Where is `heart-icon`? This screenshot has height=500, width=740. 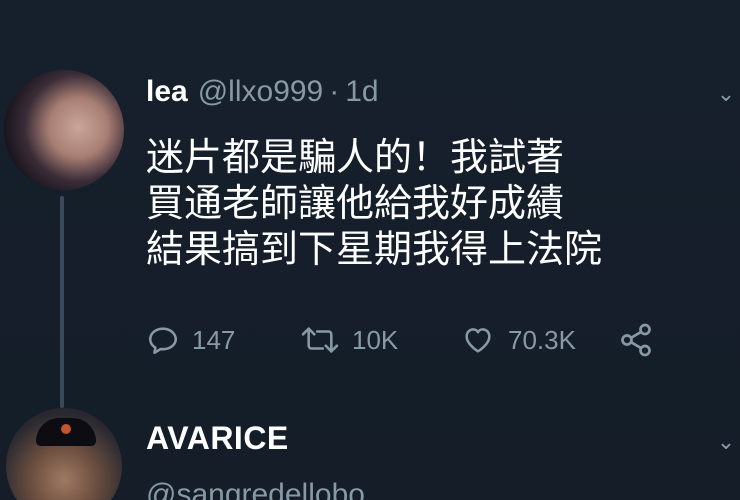 heart-icon is located at coordinates (478, 340).